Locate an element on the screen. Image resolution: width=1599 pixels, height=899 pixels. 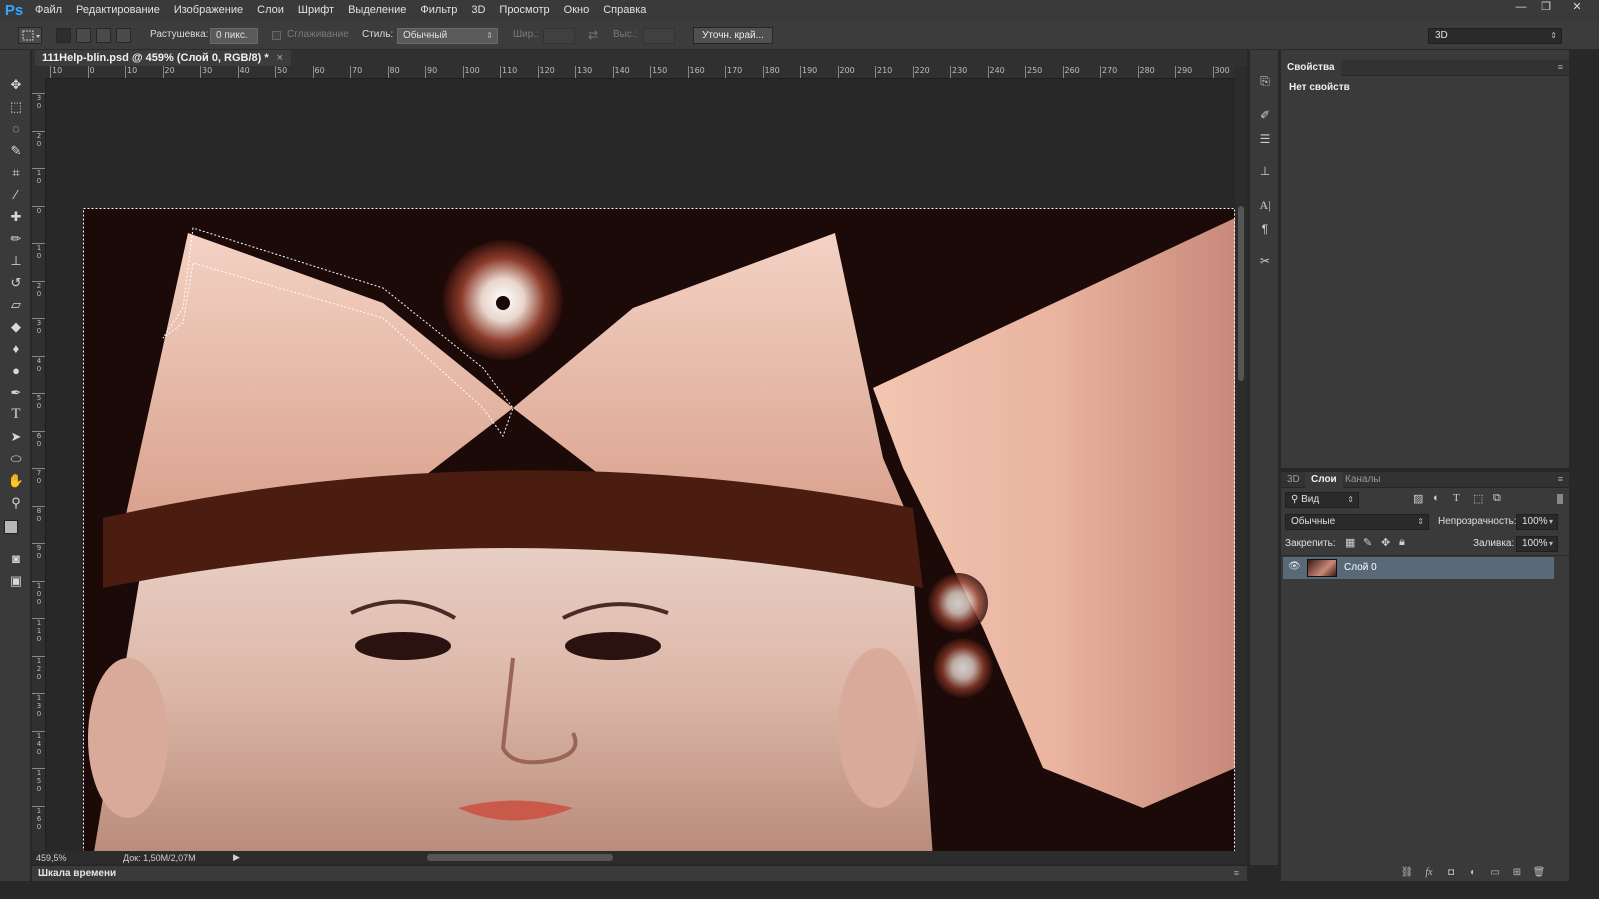
fx-icon: fx is located at coordinates (1429, 873).